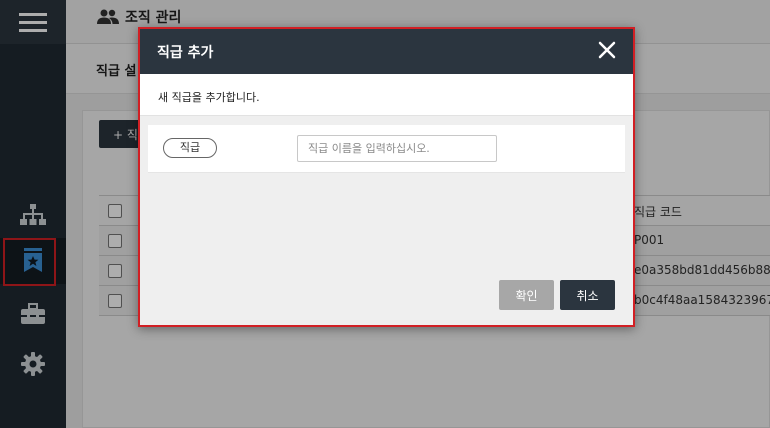 The image size is (770, 428). I want to click on close-button, so click(607, 50).